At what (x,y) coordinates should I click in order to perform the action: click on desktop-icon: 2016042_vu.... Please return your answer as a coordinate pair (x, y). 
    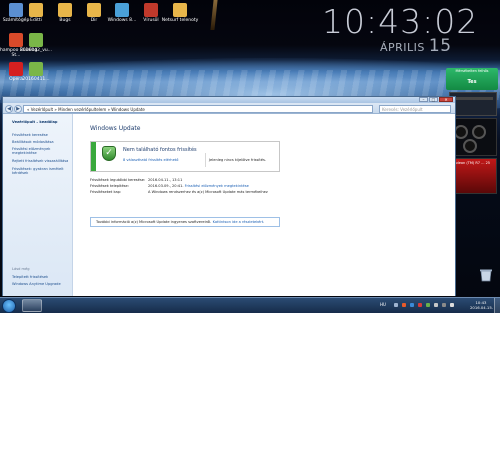
    Looking at the image, I should click on (36, 43).